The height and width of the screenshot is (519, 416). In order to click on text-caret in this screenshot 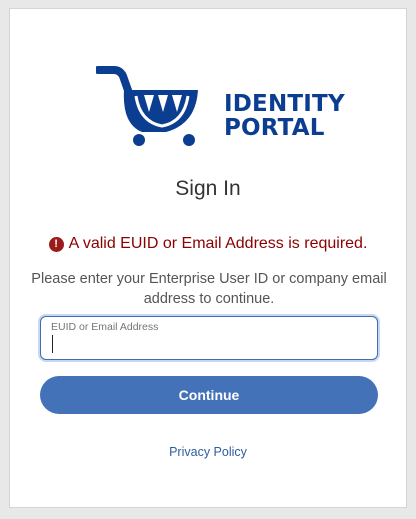, I will do `click(52, 344)`.